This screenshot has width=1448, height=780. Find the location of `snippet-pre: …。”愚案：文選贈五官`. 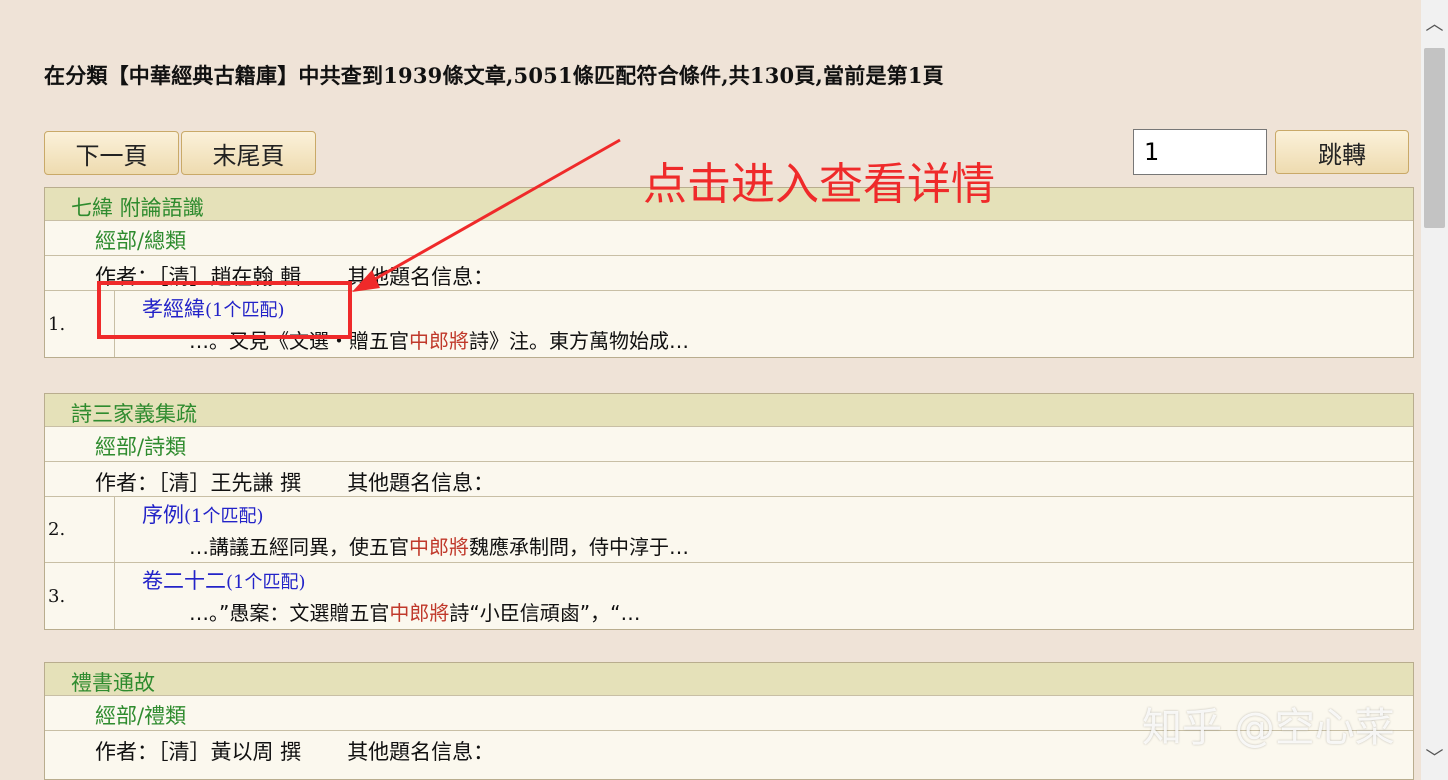

snippet-pre: …。”愚案：文選贈五官 is located at coordinates (289, 613).